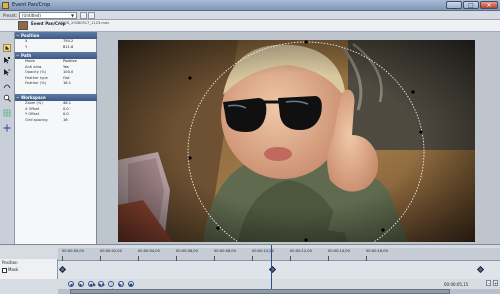 The width and height of the screenshot is (500, 294). Describe the element at coordinates (23, 25) in the screenshot. I see `media-thumbnail` at that location.